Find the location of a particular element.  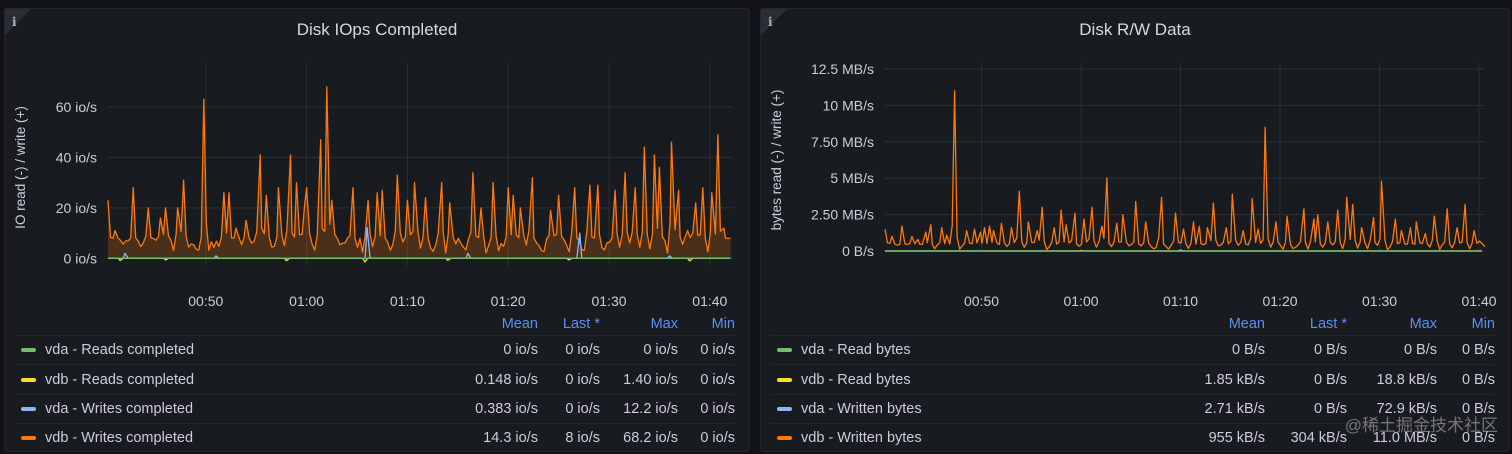

legend-mean-value: 2.71 kB/s is located at coordinates (1234, 408).